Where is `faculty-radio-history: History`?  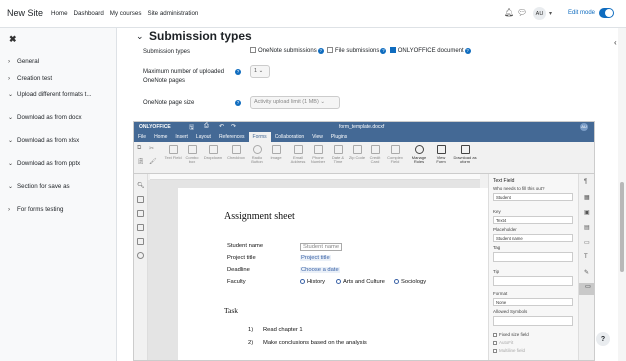 faculty-radio-history: History is located at coordinates (312, 282).